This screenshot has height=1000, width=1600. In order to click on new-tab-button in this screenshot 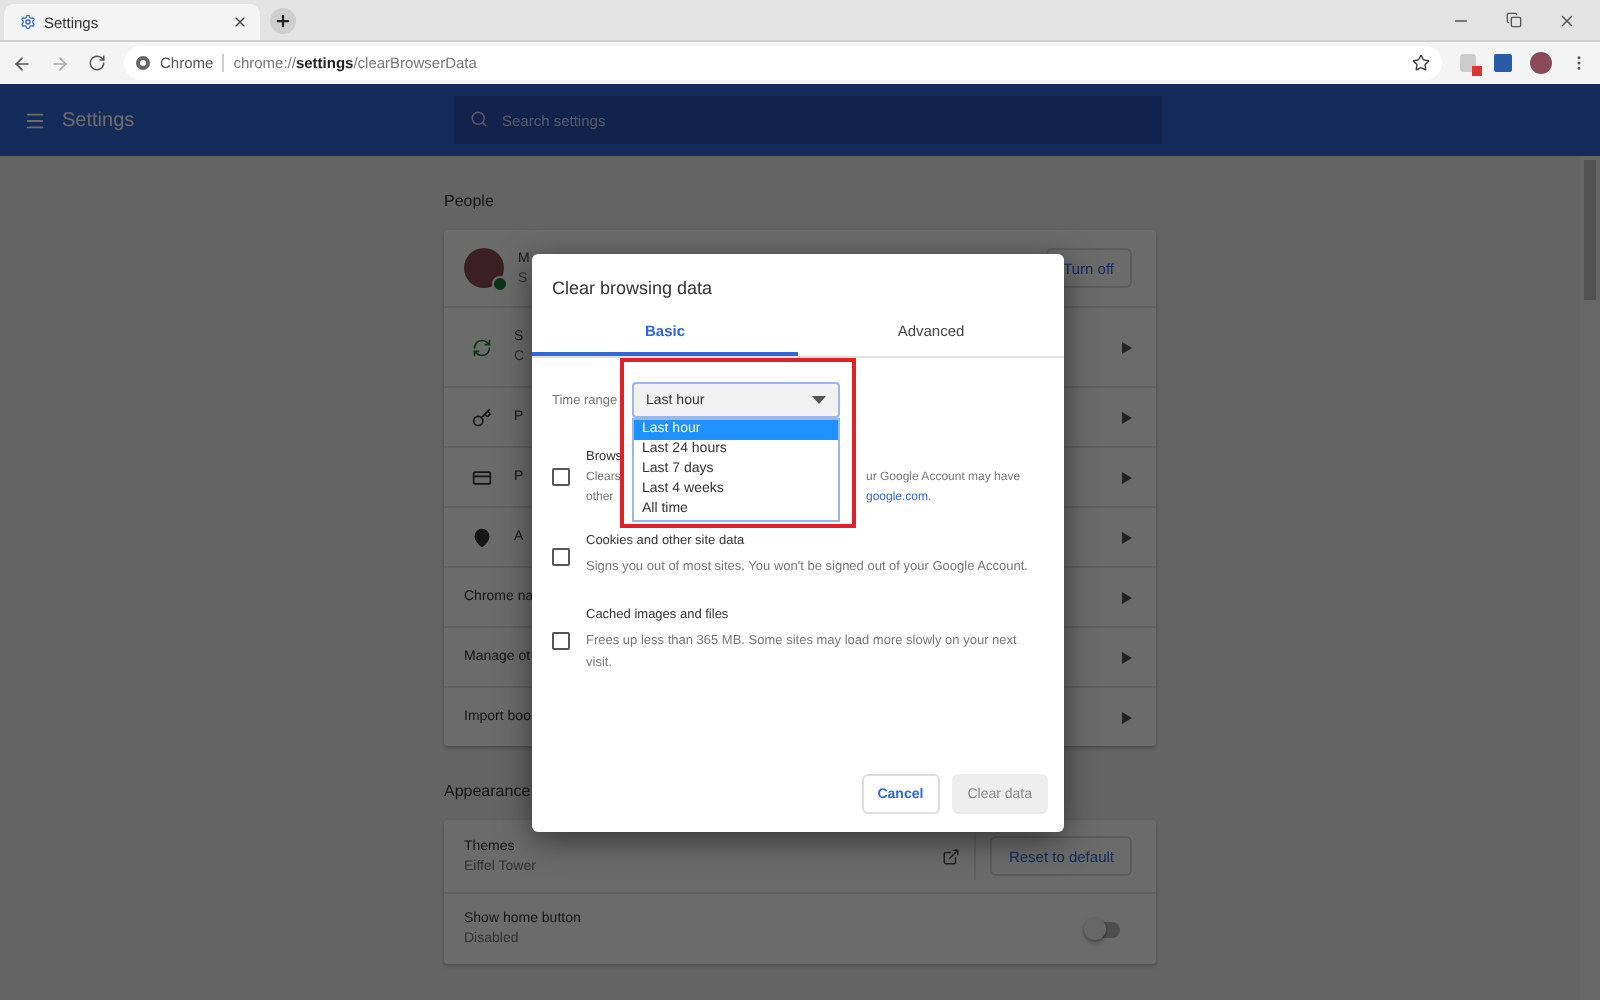, I will do `click(283, 21)`.